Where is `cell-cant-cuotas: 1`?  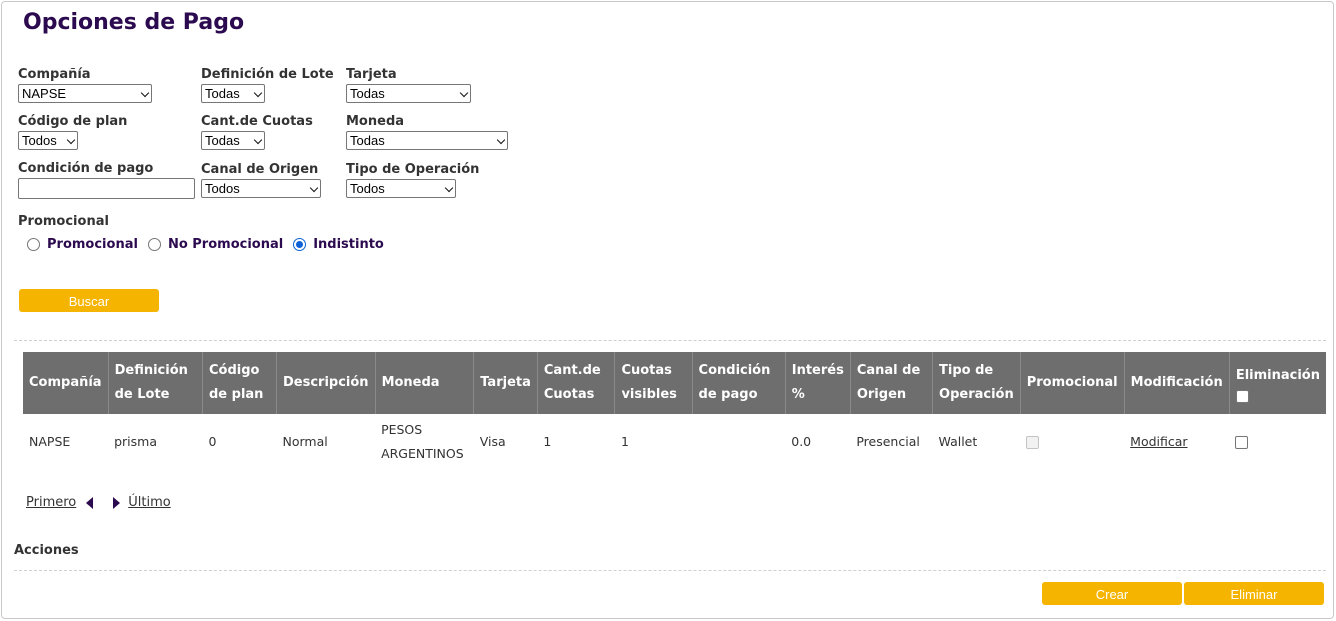 cell-cant-cuotas: 1 is located at coordinates (547, 441).